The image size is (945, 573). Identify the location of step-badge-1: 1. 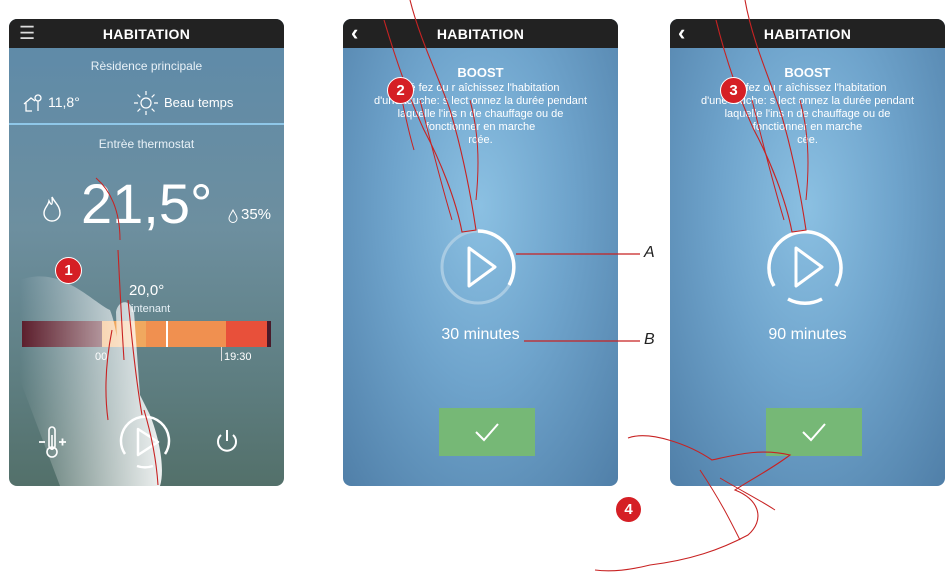
(68, 270).